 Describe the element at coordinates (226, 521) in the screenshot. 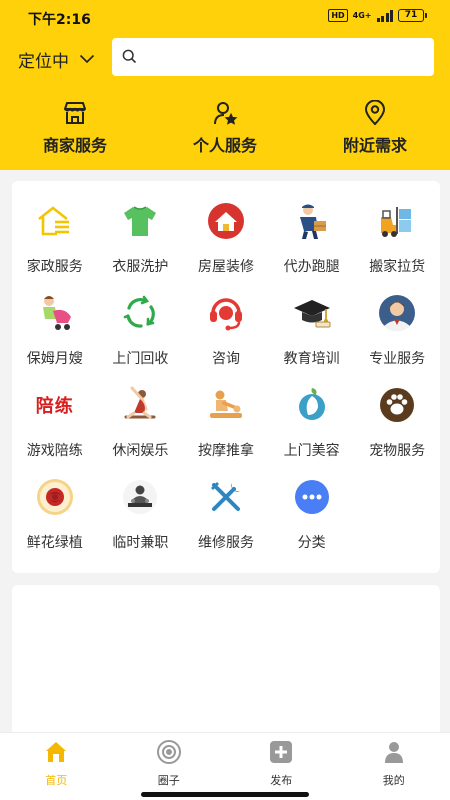

I see `service-repair: 维修服务` at that location.